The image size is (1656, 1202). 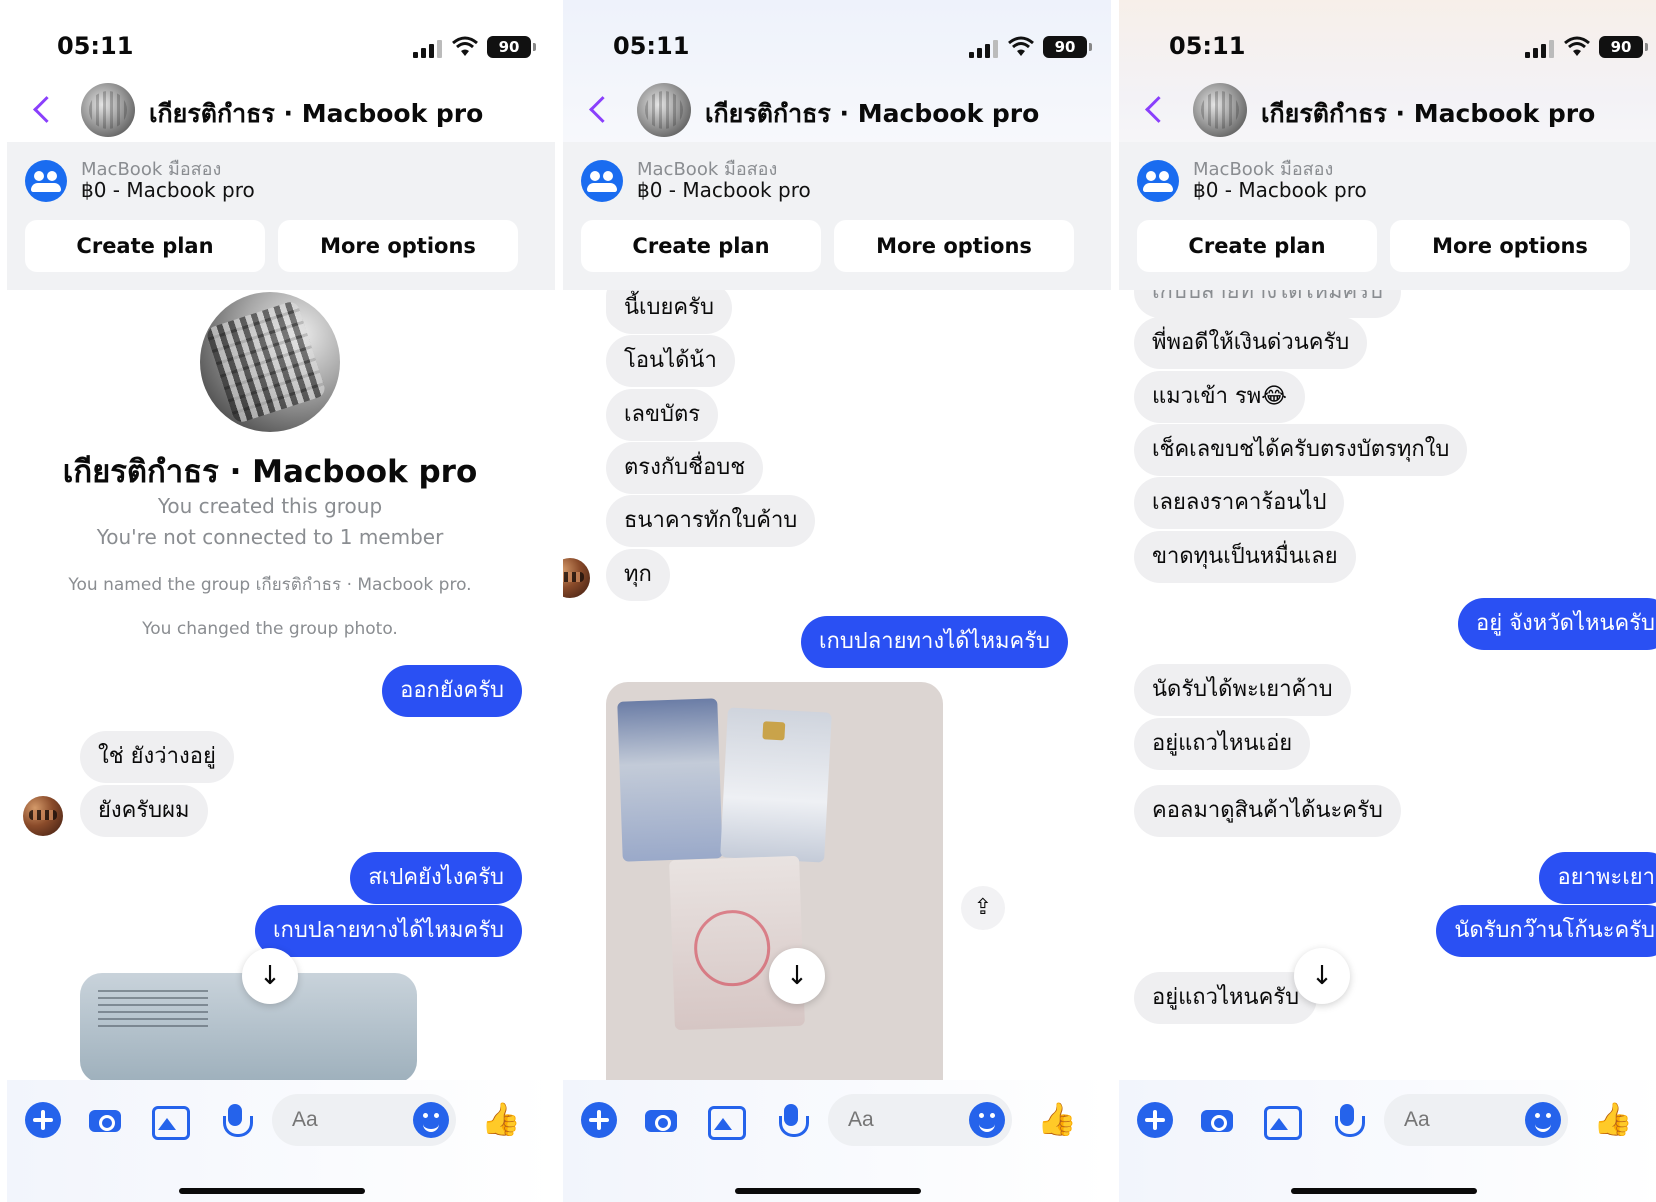 I want to click on status-time: 05:11, so click(x=95, y=46).